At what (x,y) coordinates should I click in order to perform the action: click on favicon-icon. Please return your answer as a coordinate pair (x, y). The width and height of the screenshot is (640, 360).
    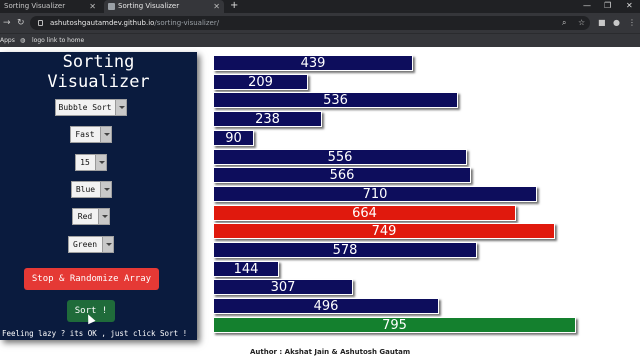
    Looking at the image, I should click on (111, 6).